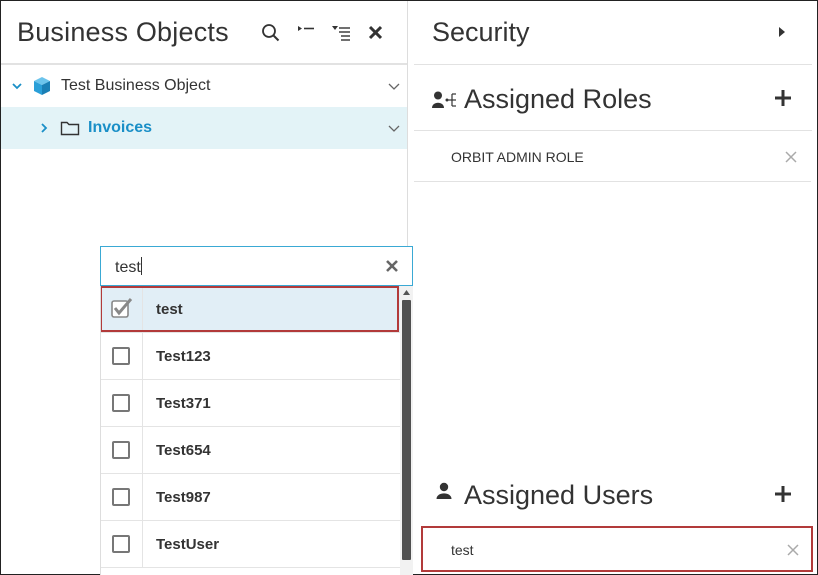 The width and height of the screenshot is (818, 575). I want to click on text-cursor, so click(141, 266).